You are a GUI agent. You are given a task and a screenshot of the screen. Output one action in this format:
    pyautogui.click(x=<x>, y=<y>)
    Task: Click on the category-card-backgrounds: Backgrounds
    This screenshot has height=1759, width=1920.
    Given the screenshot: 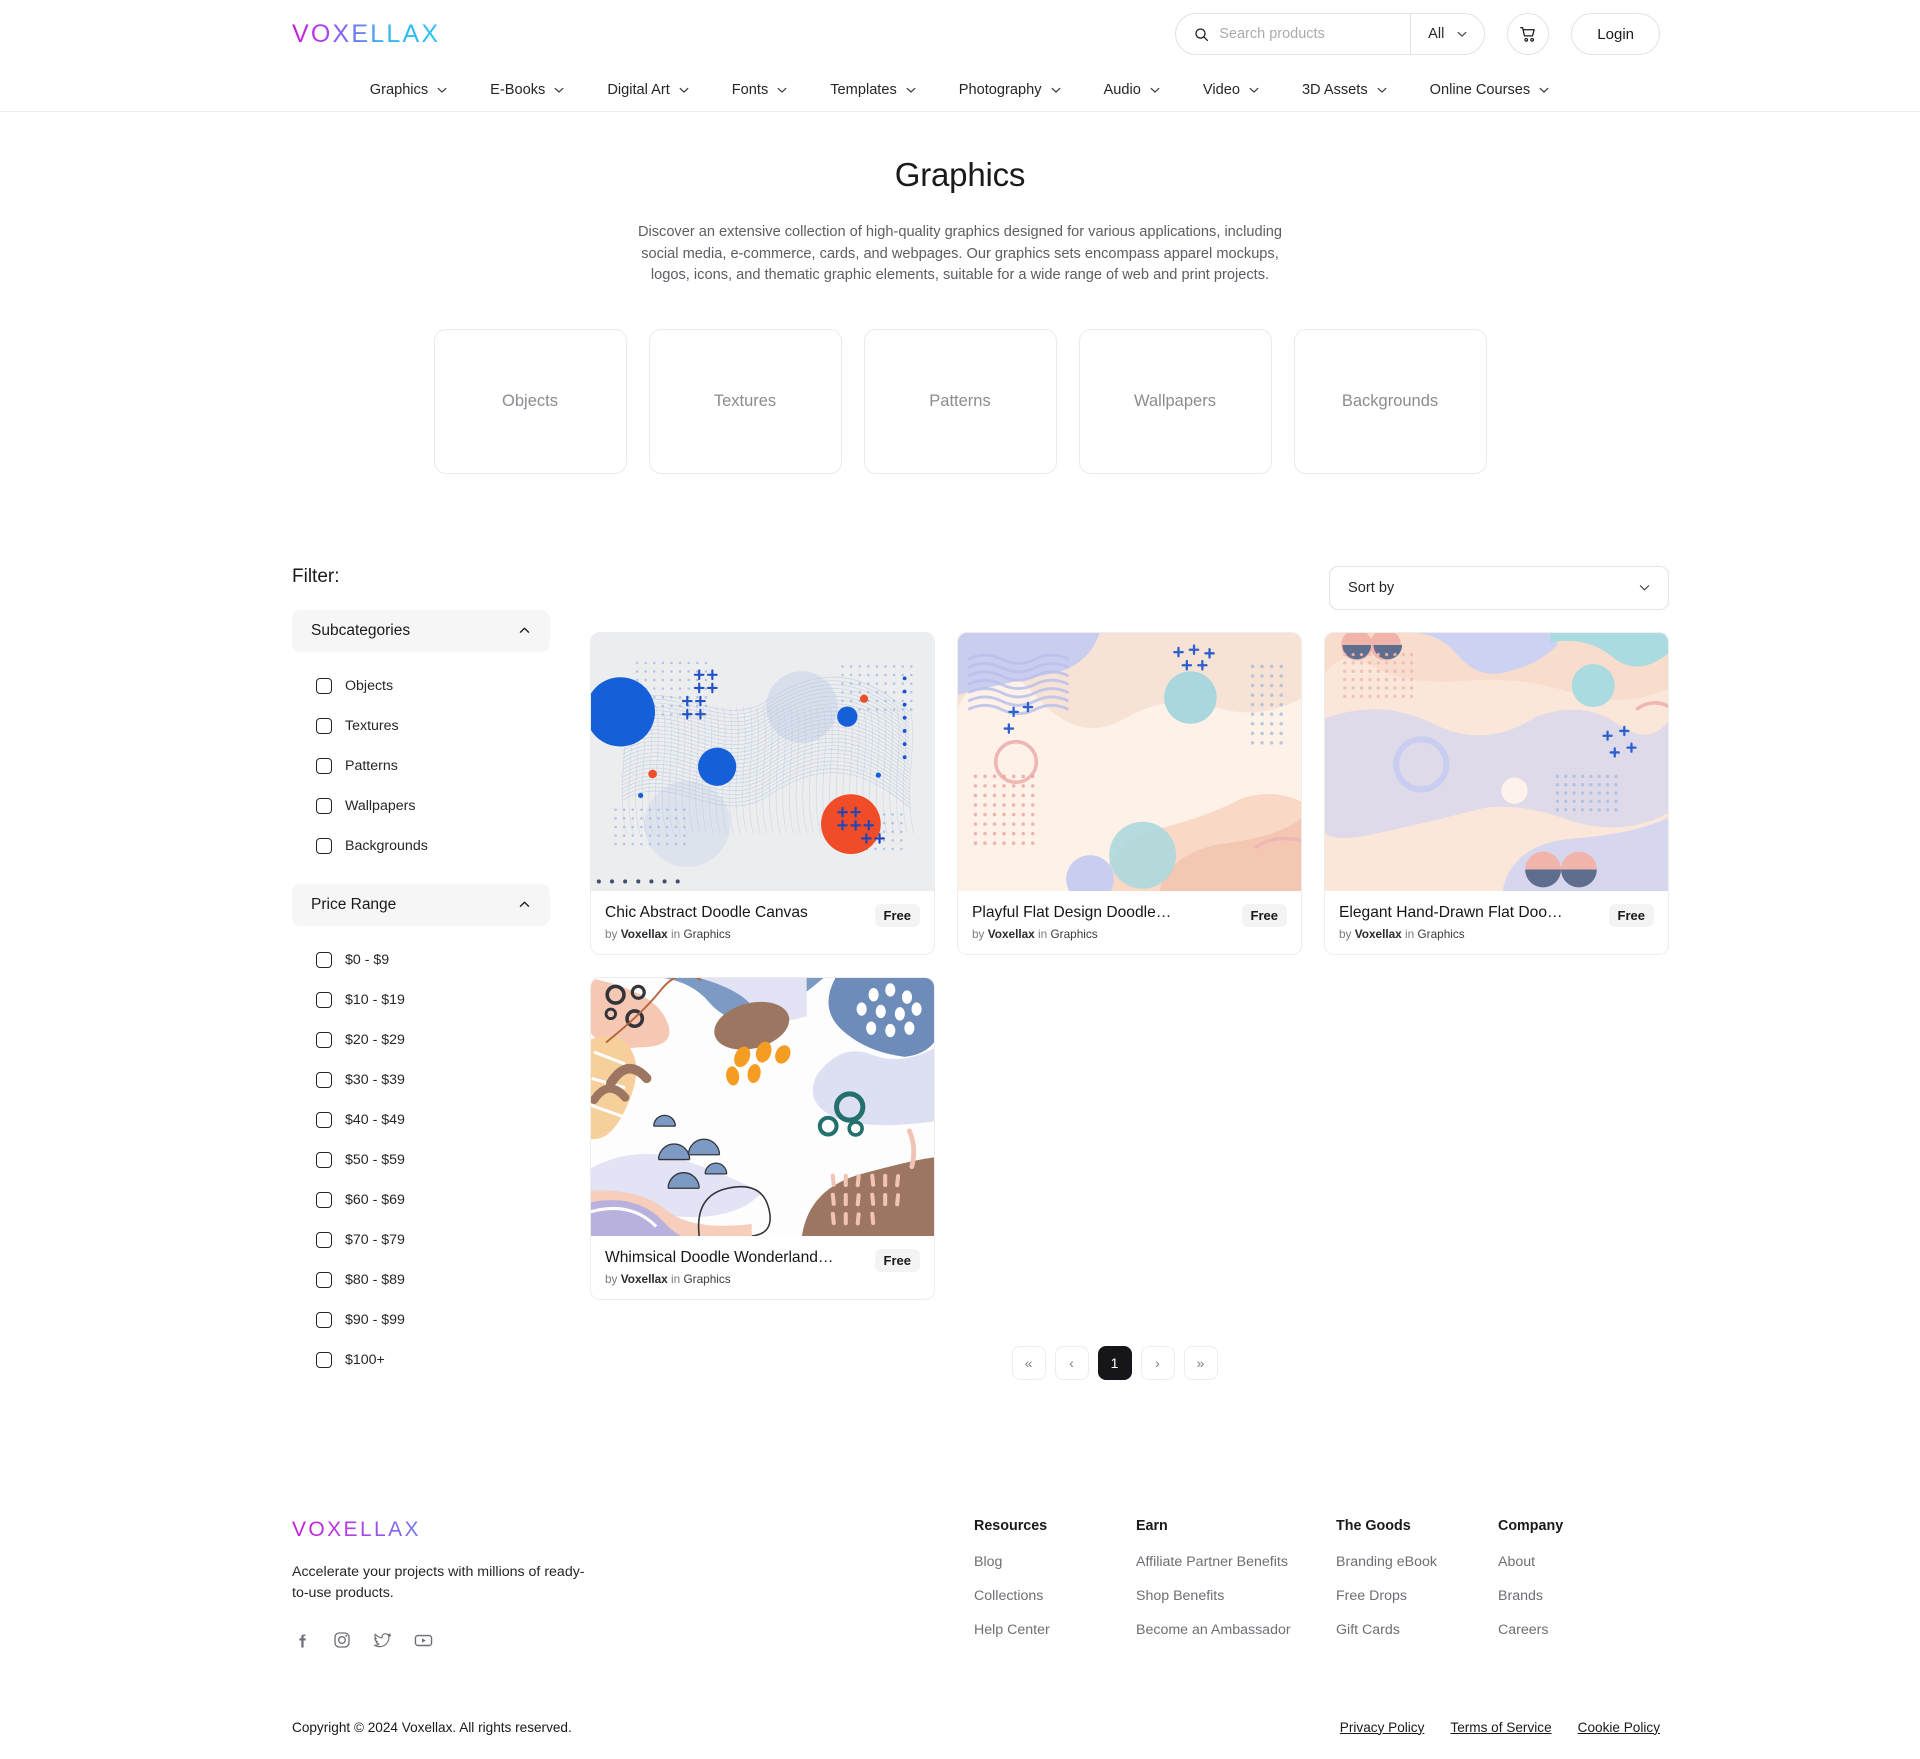 What is the action you would take?
    pyautogui.click(x=1390, y=401)
    